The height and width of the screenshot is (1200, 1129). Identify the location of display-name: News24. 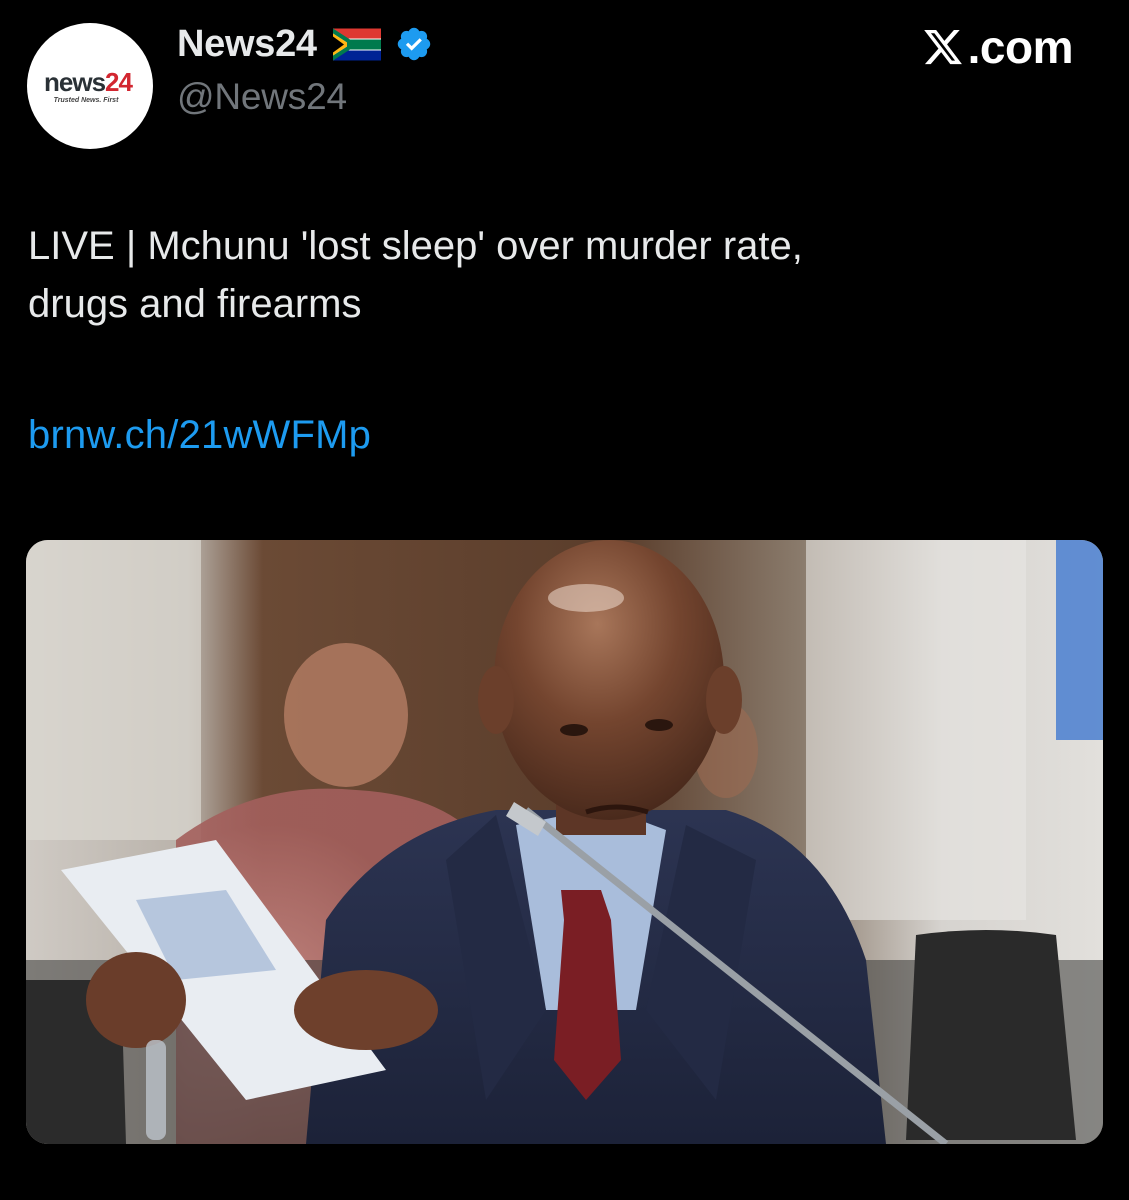
(247, 44).